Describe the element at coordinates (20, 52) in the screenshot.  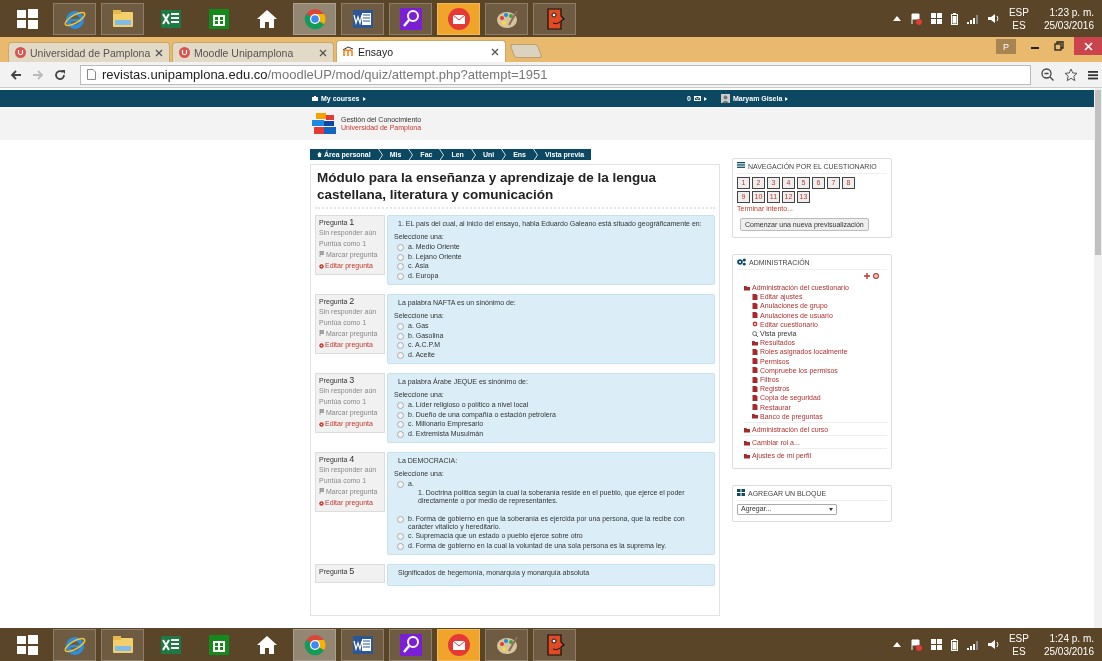
I see `university-favicon-icon` at that location.